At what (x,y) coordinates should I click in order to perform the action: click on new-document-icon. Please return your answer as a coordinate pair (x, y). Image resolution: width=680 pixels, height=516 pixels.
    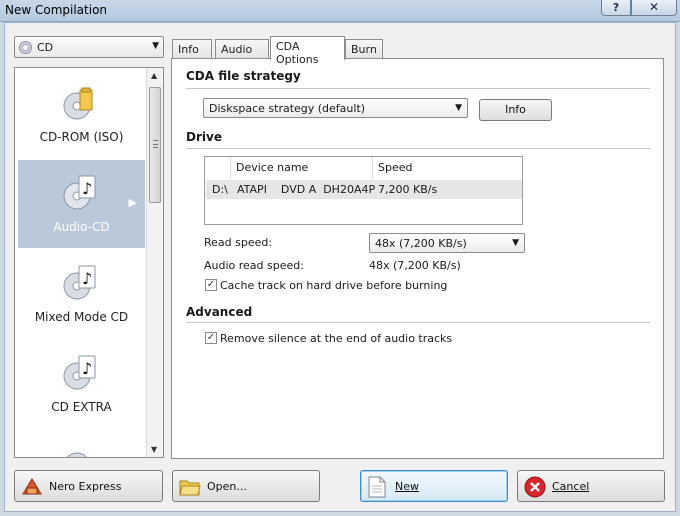
    Looking at the image, I should click on (377, 487).